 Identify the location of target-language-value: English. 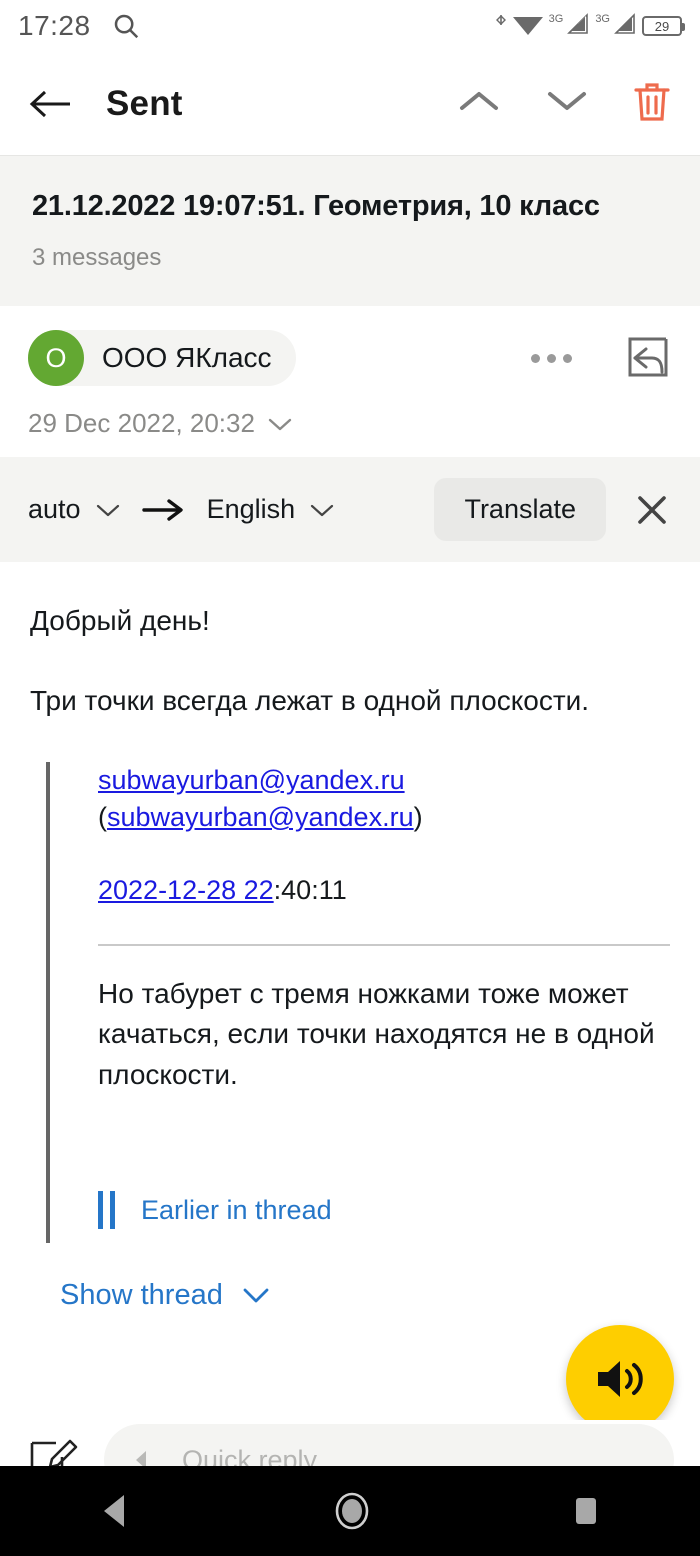
(251, 509).